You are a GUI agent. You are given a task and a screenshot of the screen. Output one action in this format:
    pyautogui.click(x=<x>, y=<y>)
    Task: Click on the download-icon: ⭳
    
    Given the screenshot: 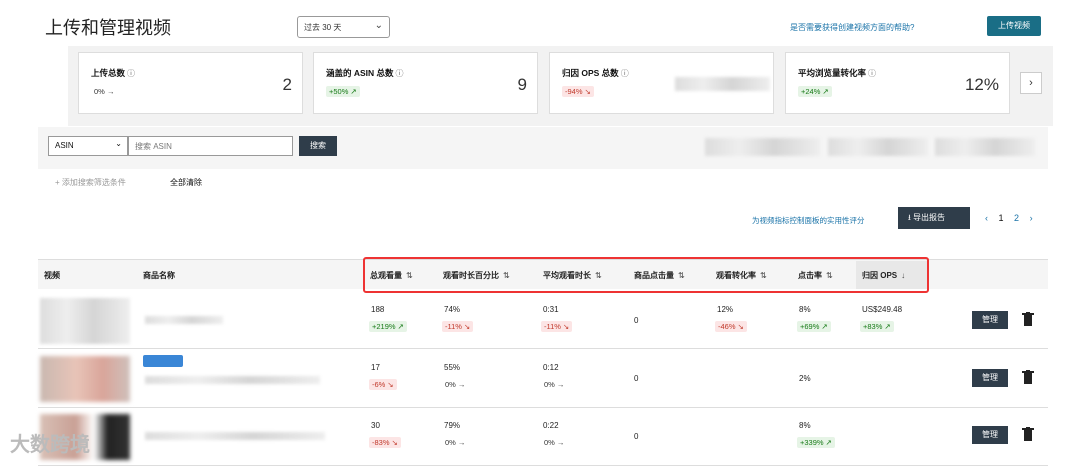 What is the action you would take?
    pyautogui.click(x=909, y=217)
    